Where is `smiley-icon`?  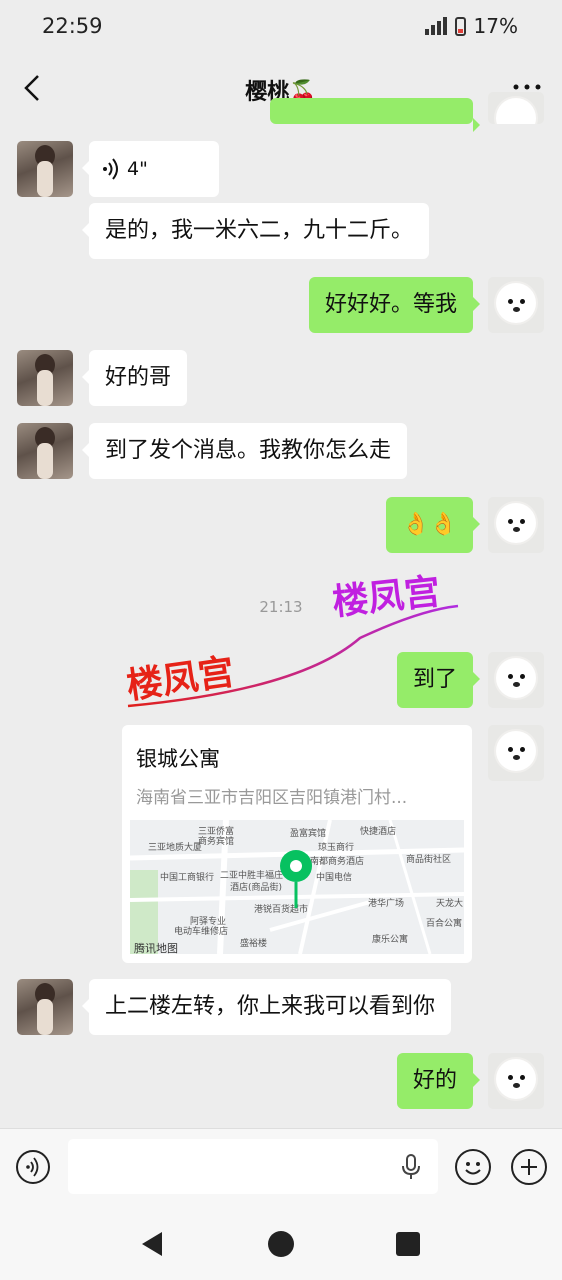 smiley-icon is located at coordinates (473, 1168).